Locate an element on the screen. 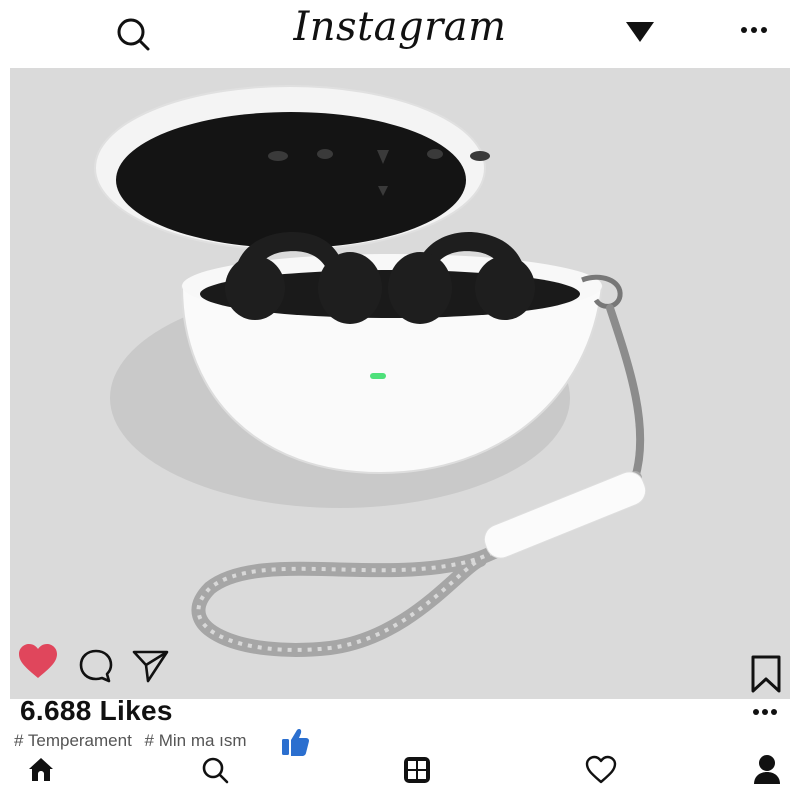 The height and width of the screenshot is (800, 800). reels-icon is located at coordinates (417, 770).